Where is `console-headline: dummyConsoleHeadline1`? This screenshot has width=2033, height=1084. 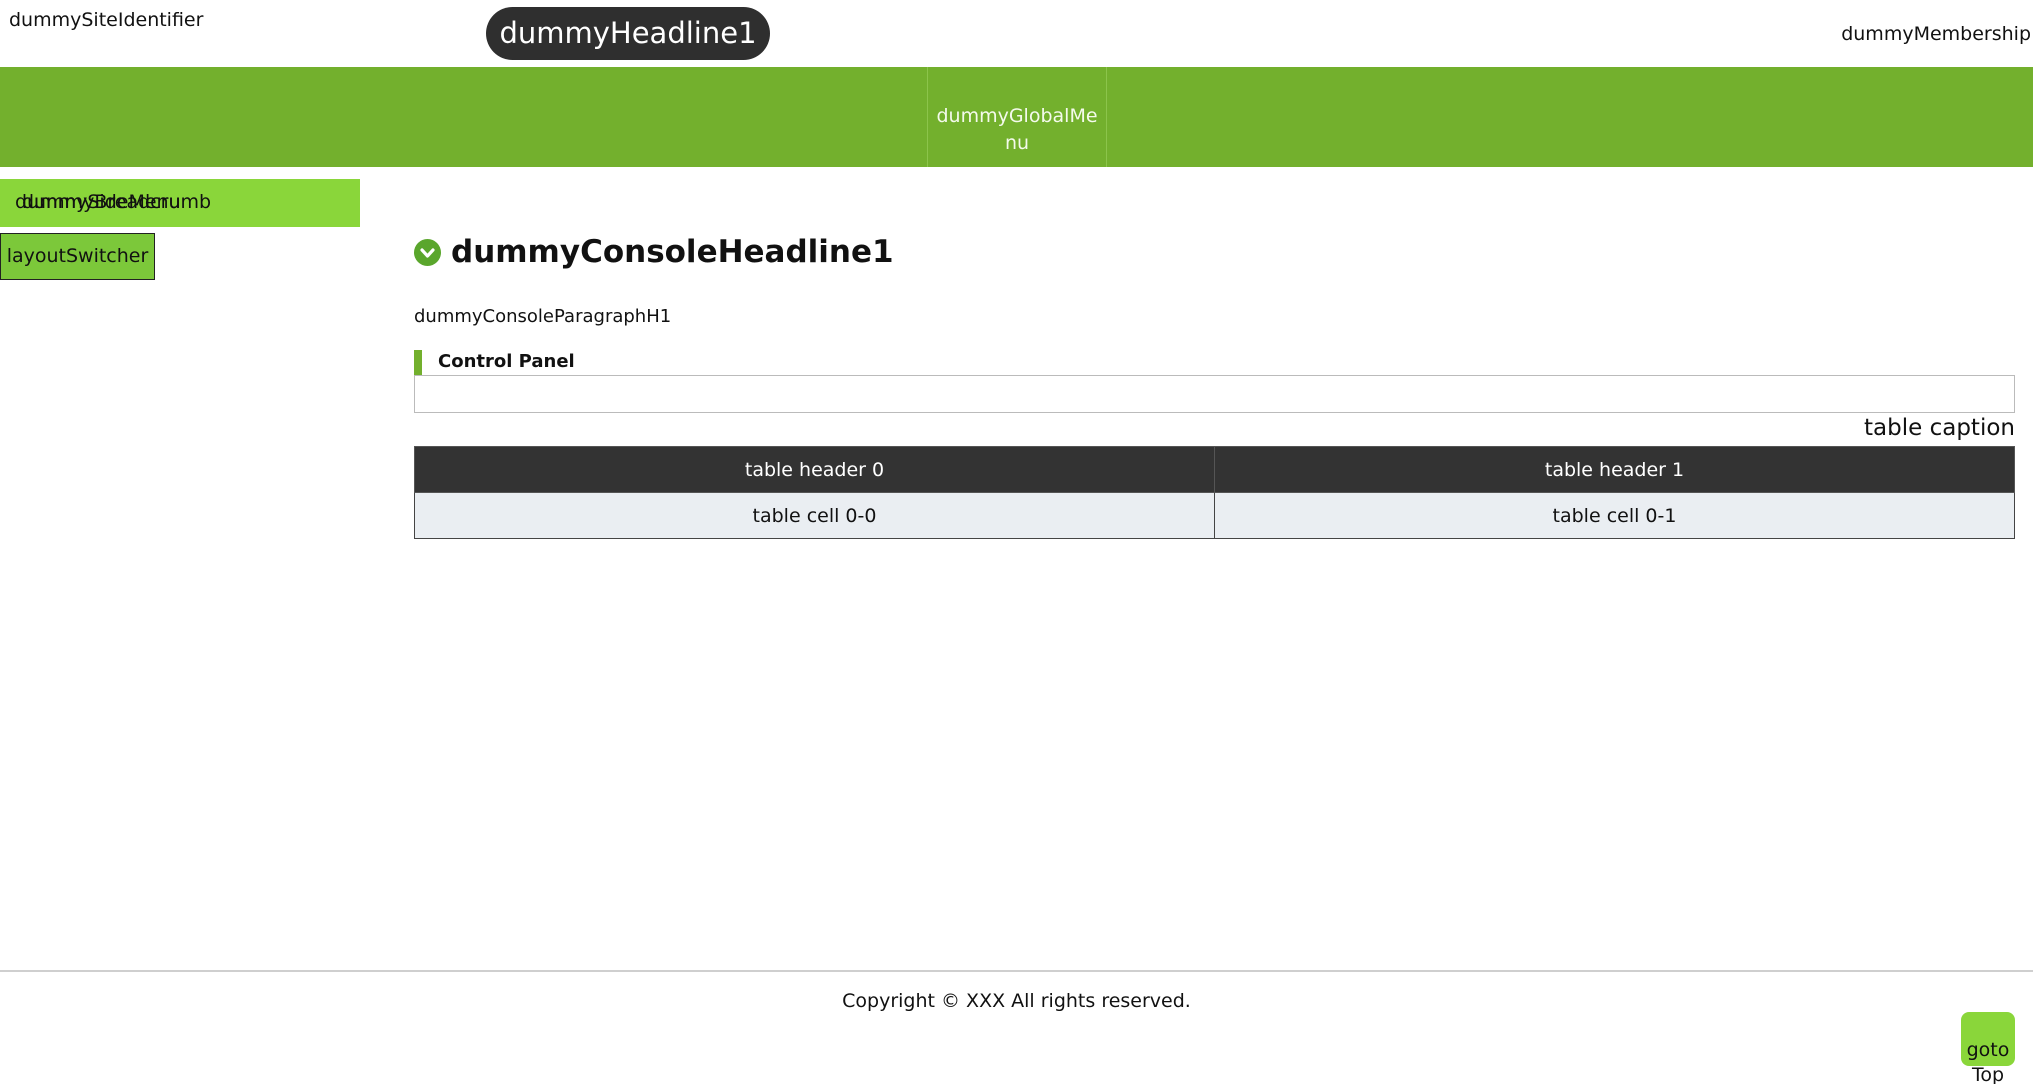 console-headline: dummyConsoleHeadline1 is located at coordinates (654, 252).